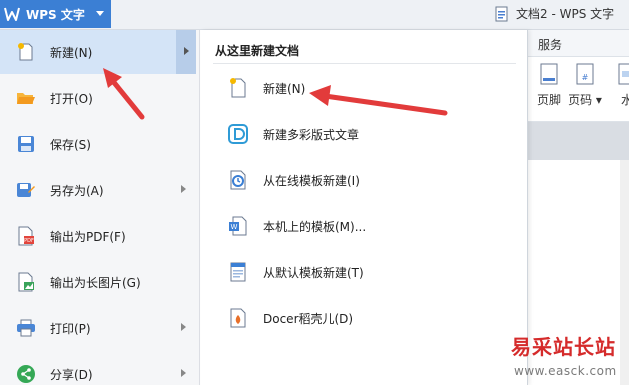  What do you see at coordinates (563, 347) in the screenshot?
I see `watermark-title: 易采站长站` at bounding box center [563, 347].